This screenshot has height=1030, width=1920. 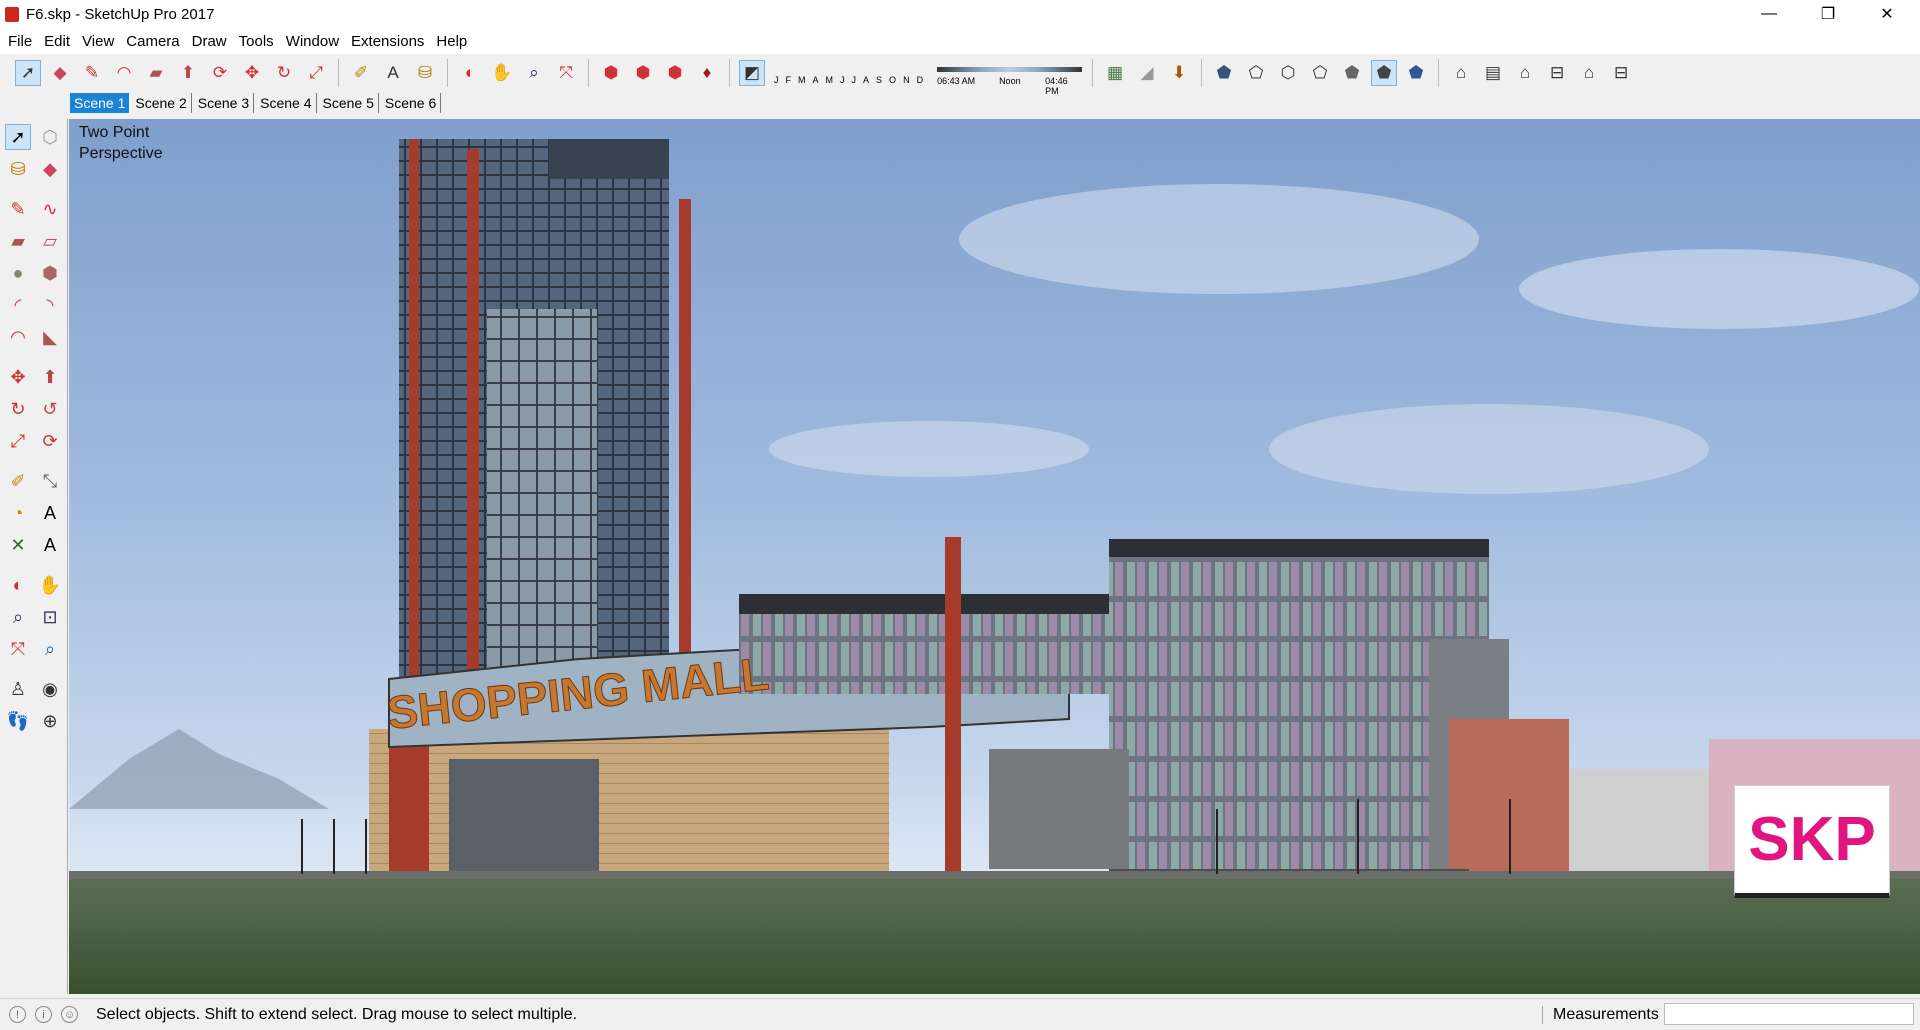 I want to click on tab-scene-6: Scene 6, so click(x=411, y=103).